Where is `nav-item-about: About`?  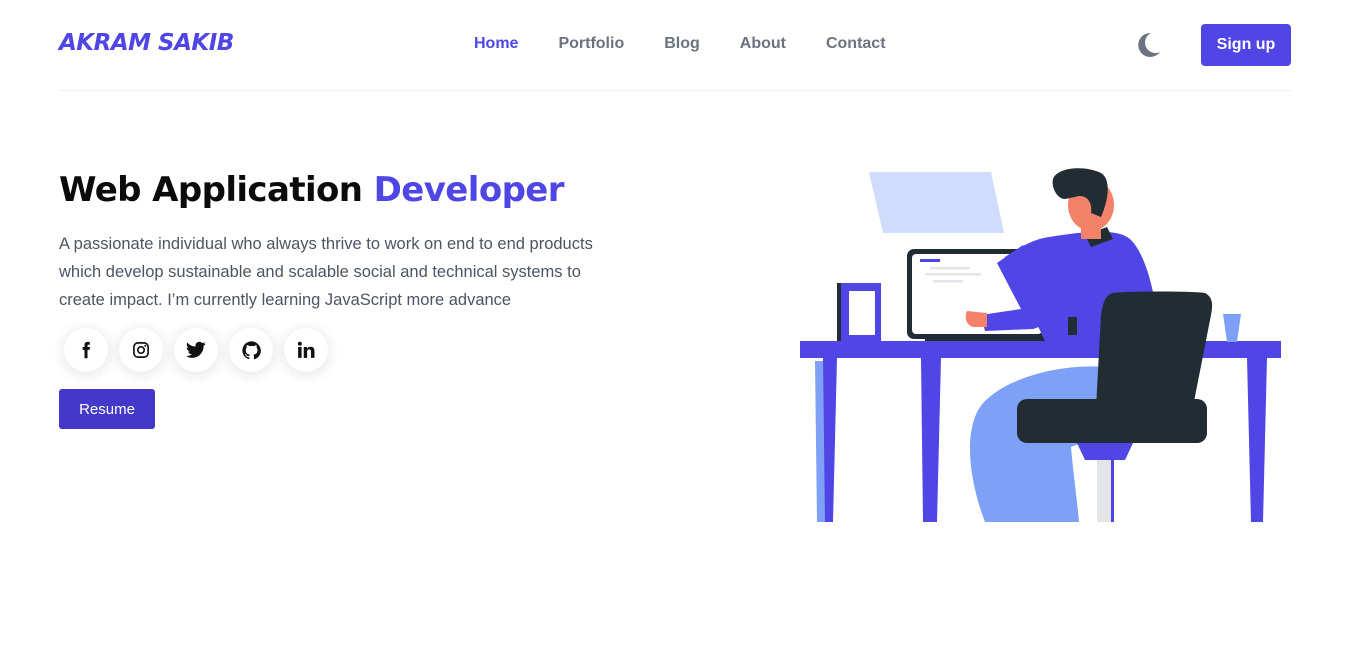 nav-item-about: About is located at coordinates (763, 44).